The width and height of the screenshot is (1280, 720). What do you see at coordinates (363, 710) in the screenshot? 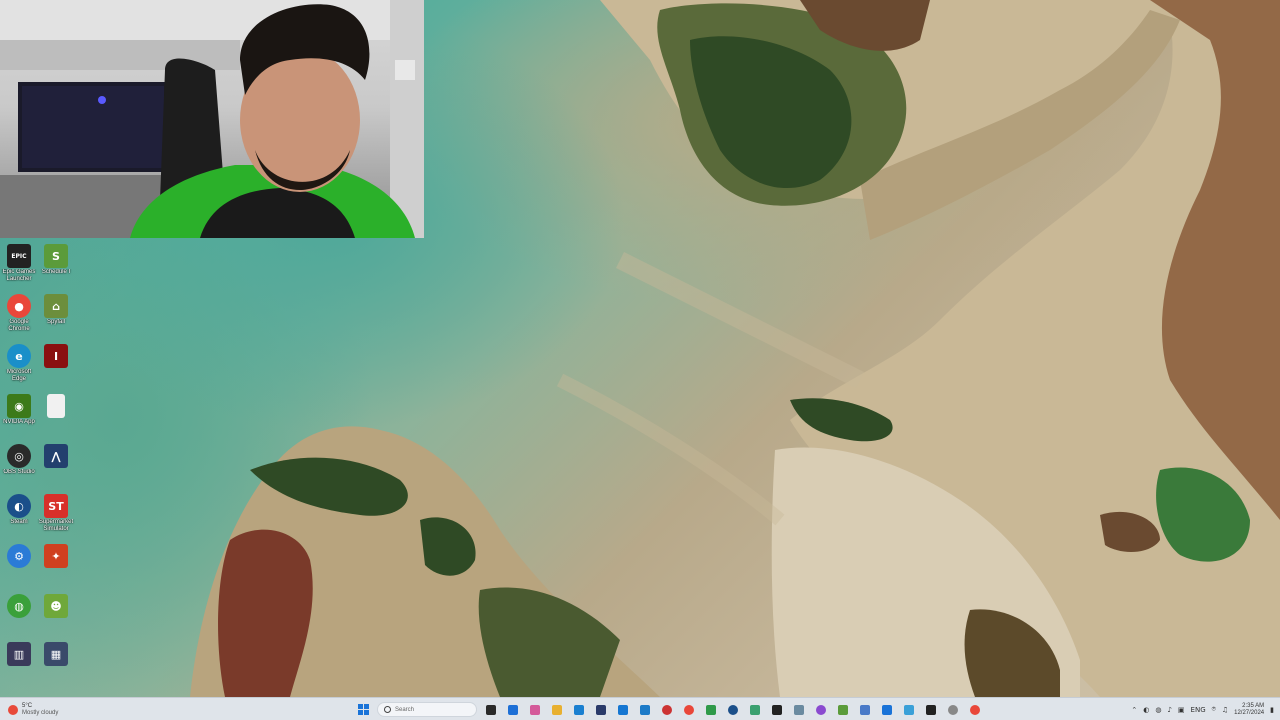
I see `start-button` at bounding box center [363, 710].